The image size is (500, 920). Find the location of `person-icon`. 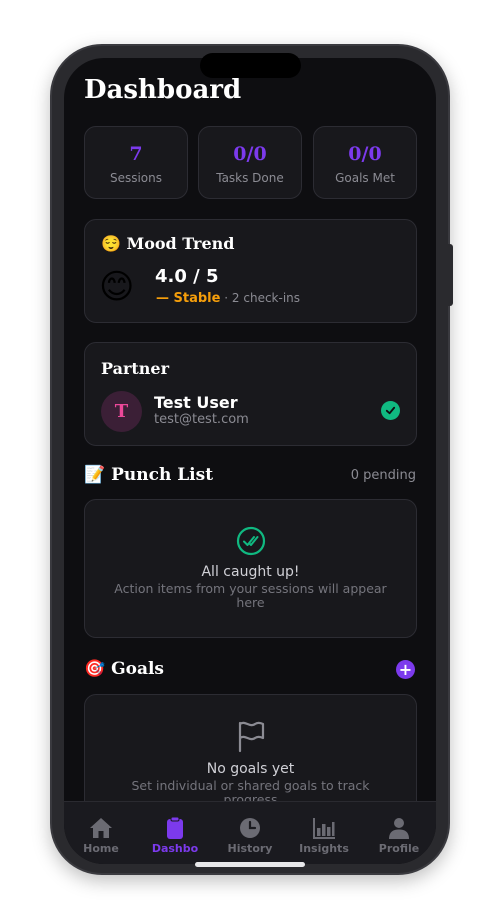

person-icon is located at coordinates (399, 828).